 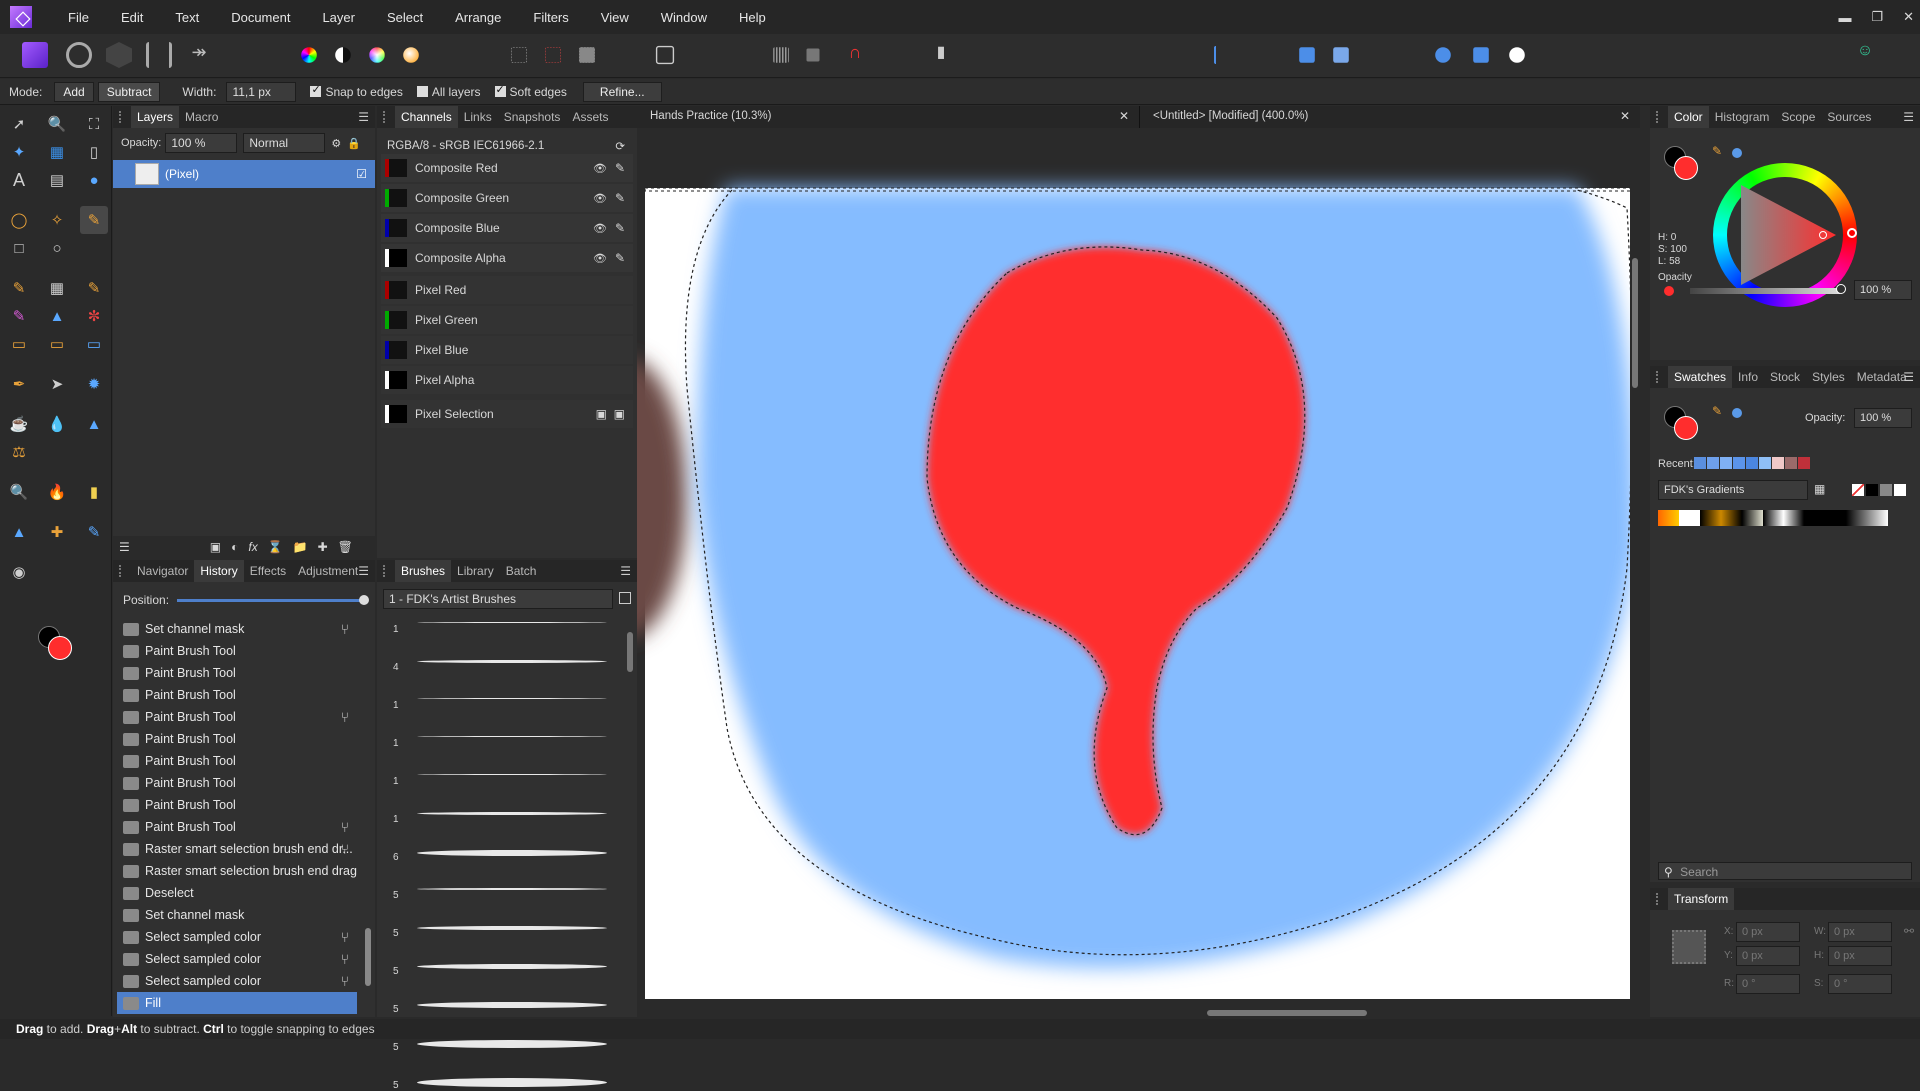 I want to click on brush-category-select: 1 - FDK's Artist Brushes, so click(x=498, y=599).